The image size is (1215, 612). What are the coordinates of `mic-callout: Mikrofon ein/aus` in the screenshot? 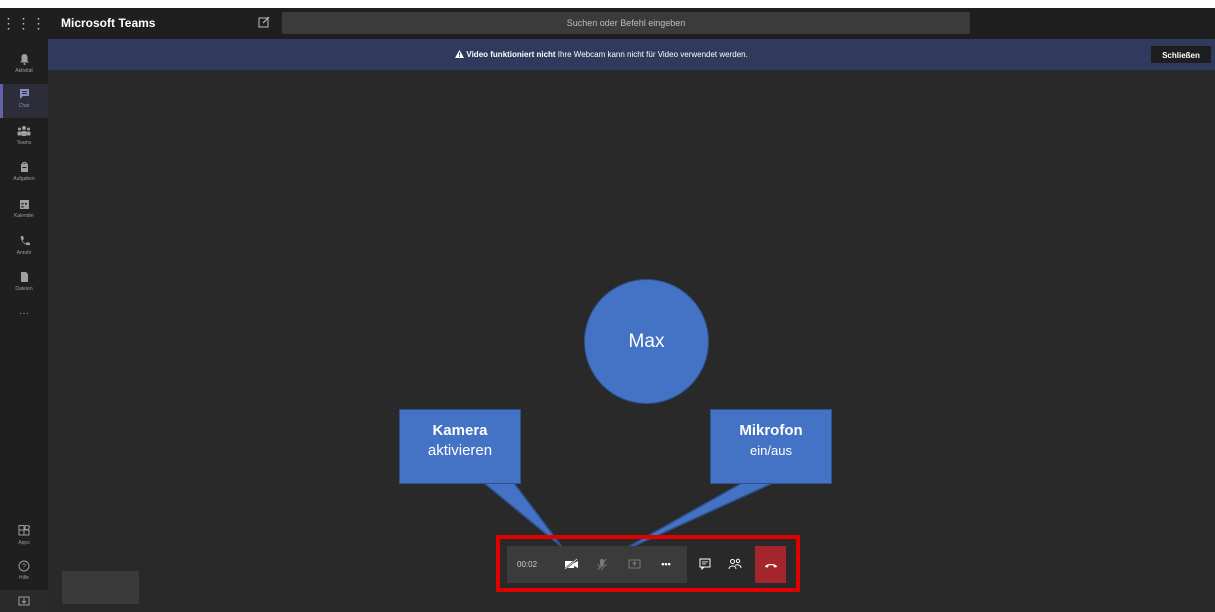 It's located at (771, 446).